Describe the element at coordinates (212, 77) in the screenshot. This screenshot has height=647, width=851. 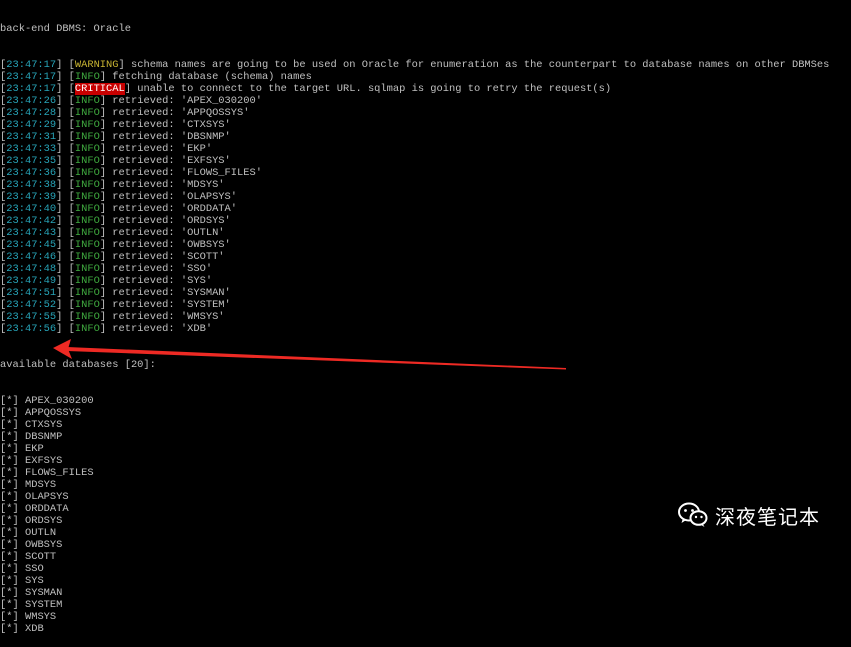
I see `log-message: fetching database (schema) names` at that location.